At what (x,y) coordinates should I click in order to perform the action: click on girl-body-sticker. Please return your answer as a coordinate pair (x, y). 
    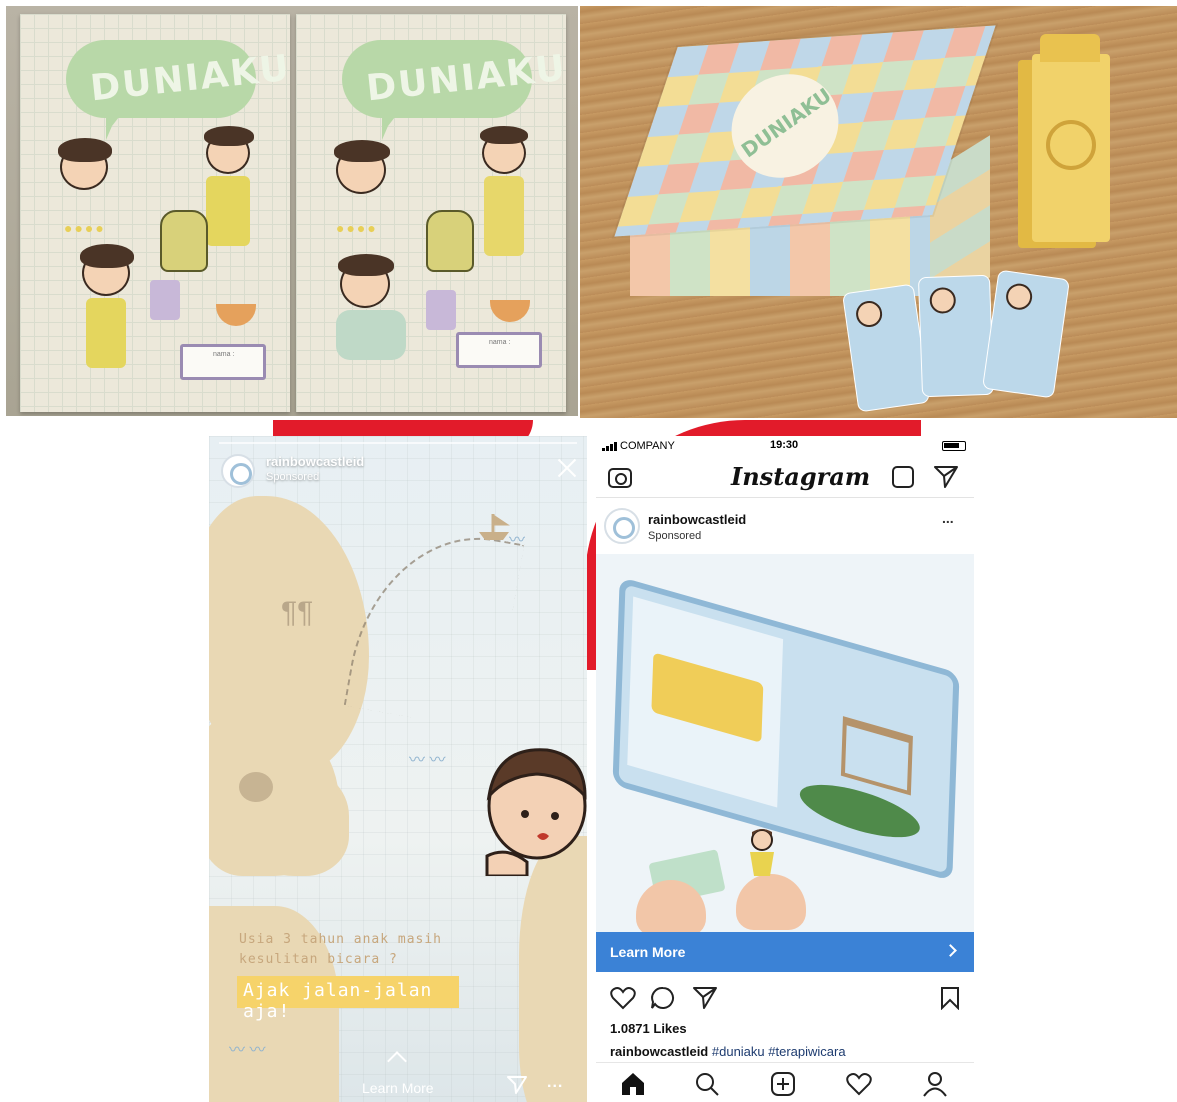
    Looking at the image, I should click on (106, 333).